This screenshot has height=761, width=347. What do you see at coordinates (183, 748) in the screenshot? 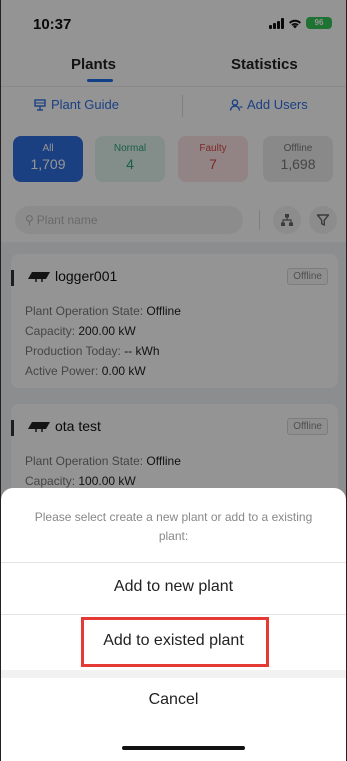
I see `home-indicator` at bounding box center [183, 748].